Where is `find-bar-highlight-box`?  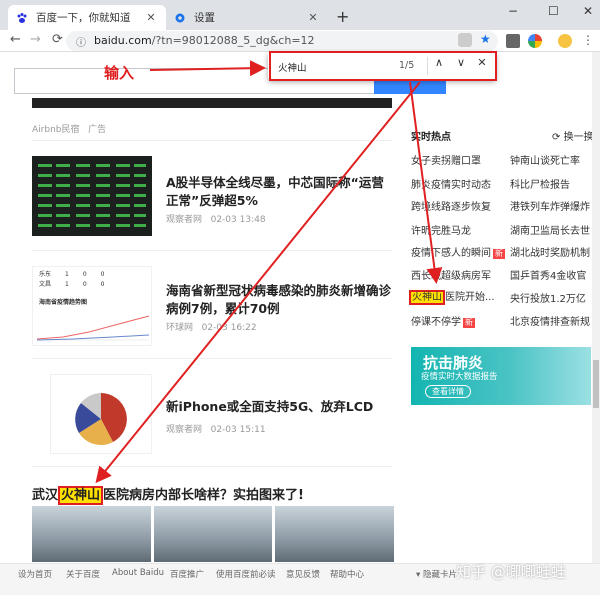 find-bar-highlight-box is located at coordinates (383, 66).